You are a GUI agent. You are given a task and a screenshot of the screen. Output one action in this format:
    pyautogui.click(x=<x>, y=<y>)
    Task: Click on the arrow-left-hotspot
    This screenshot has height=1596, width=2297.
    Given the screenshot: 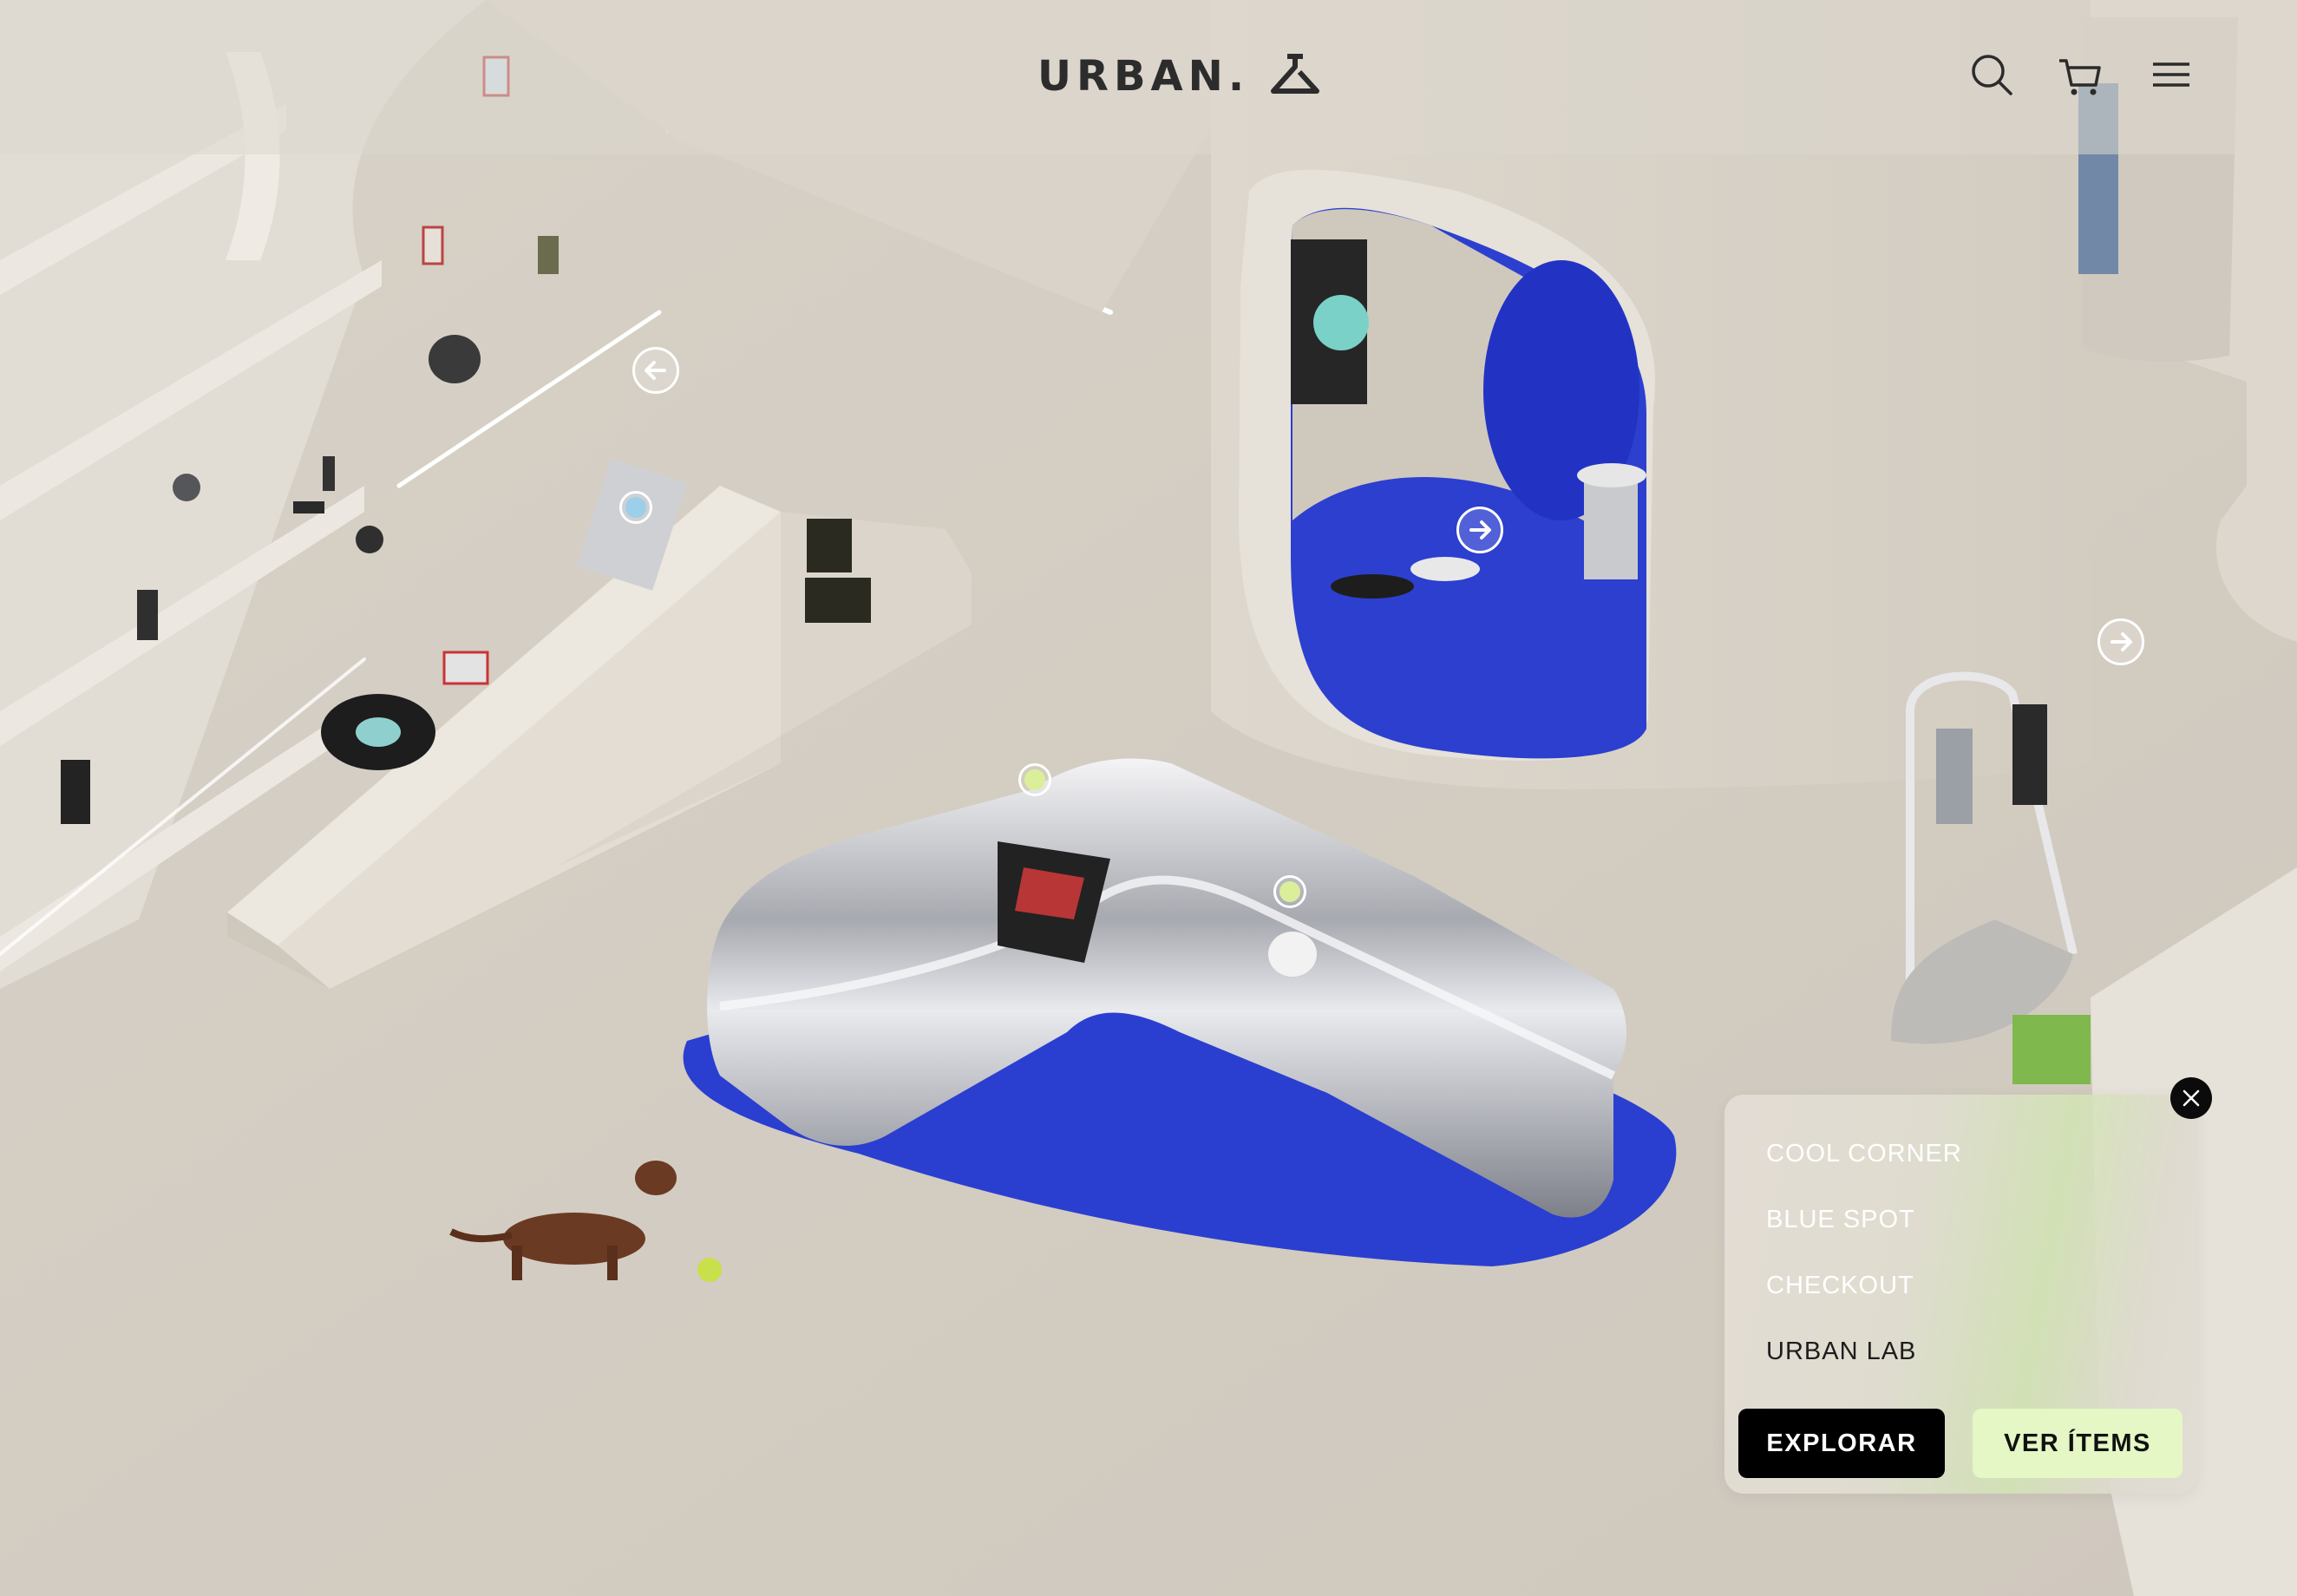 What is the action you would take?
    pyautogui.click(x=655, y=370)
    